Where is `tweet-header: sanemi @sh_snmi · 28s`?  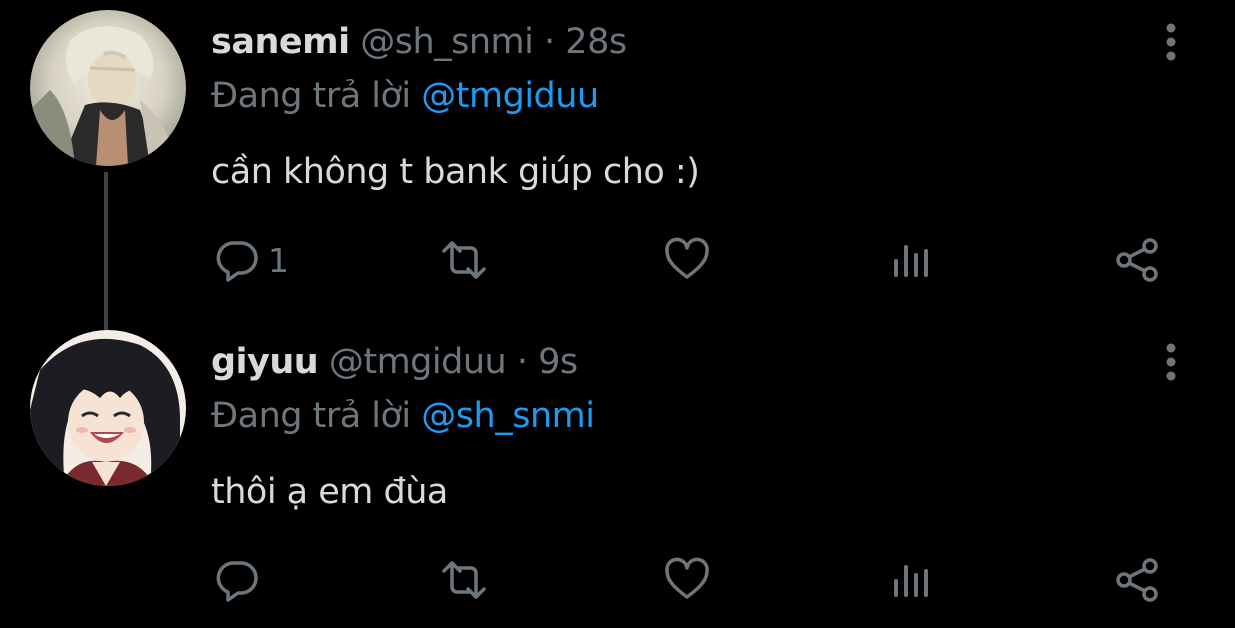
tweet-header: sanemi @sh_snmi · 28s is located at coordinates (419, 42).